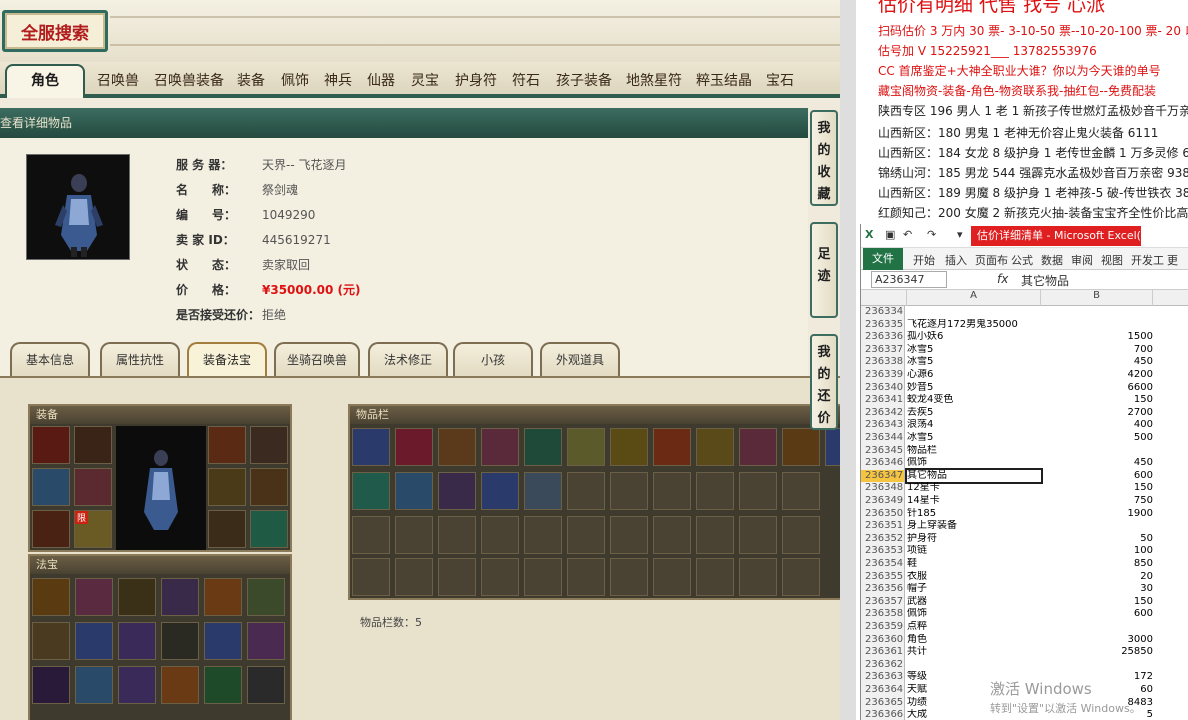  Describe the element at coordinates (1097, 438) in the screenshot. I see `cell-b: 500` at that location.